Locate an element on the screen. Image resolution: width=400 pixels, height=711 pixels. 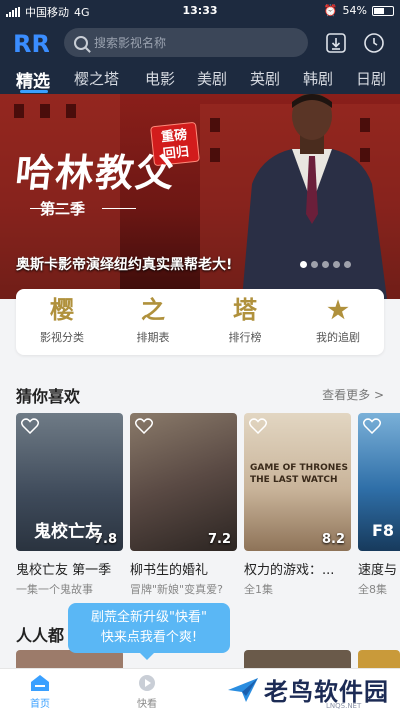
rating-score: 7.8 is located at coordinates (105, 539).